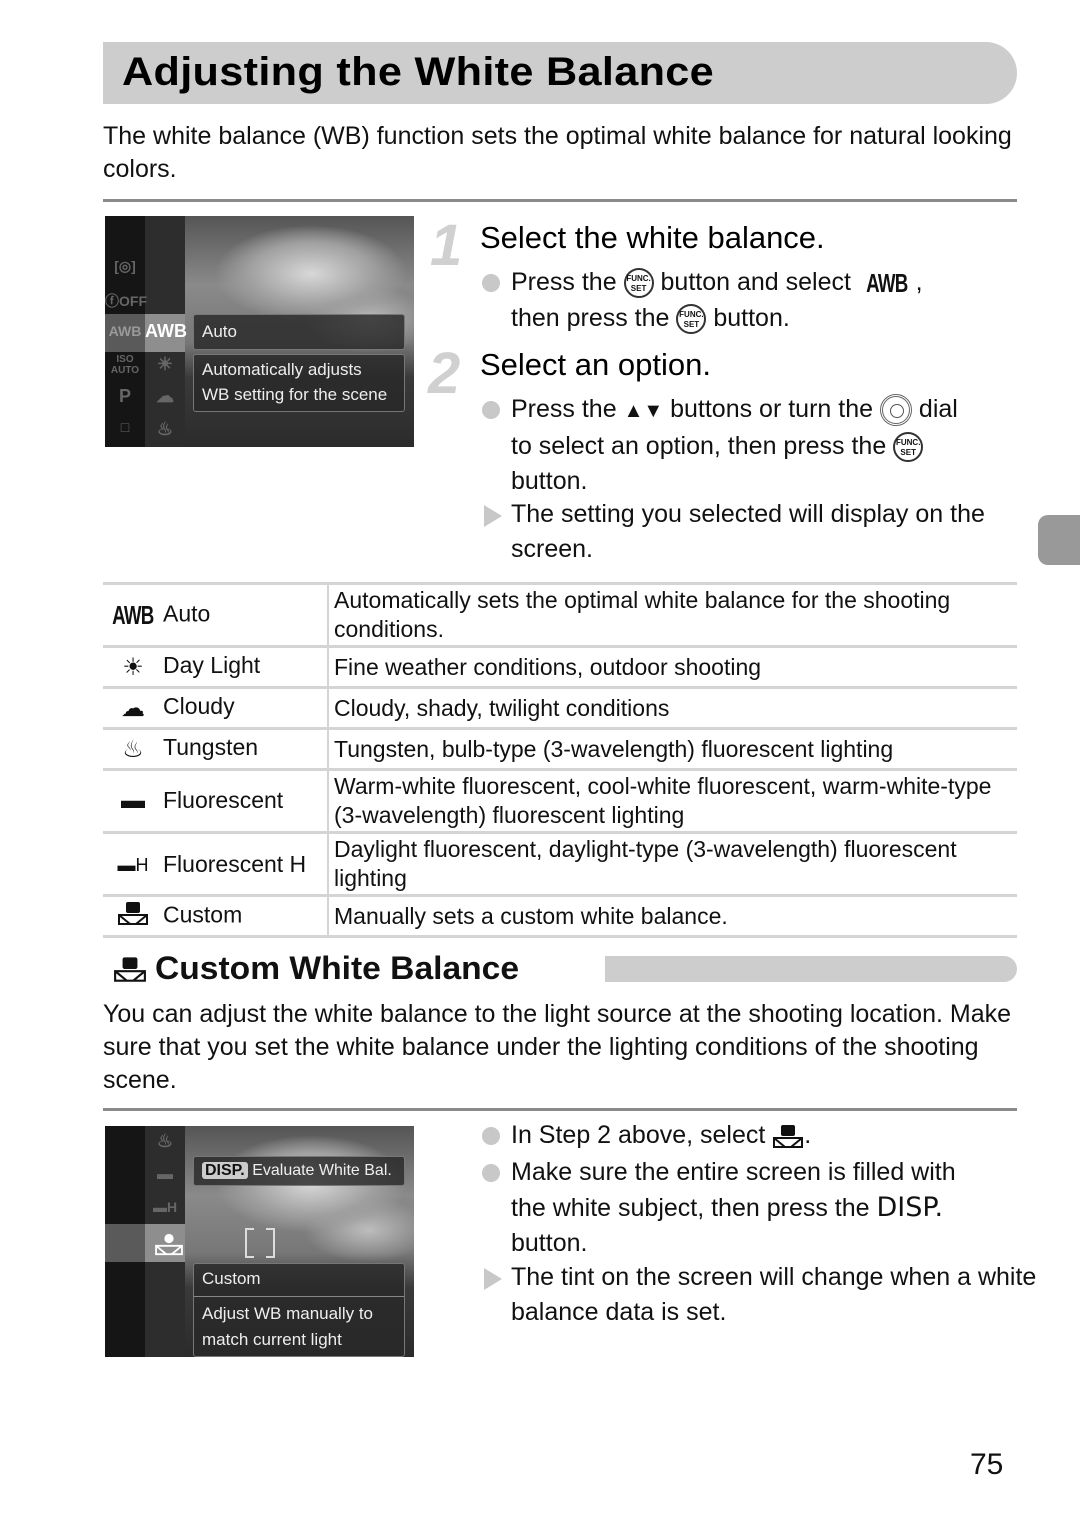 The image size is (1080, 1521). Describe the element at coordinates (1059, 540) in the screenshot. I see `chapter-tab` at that location.